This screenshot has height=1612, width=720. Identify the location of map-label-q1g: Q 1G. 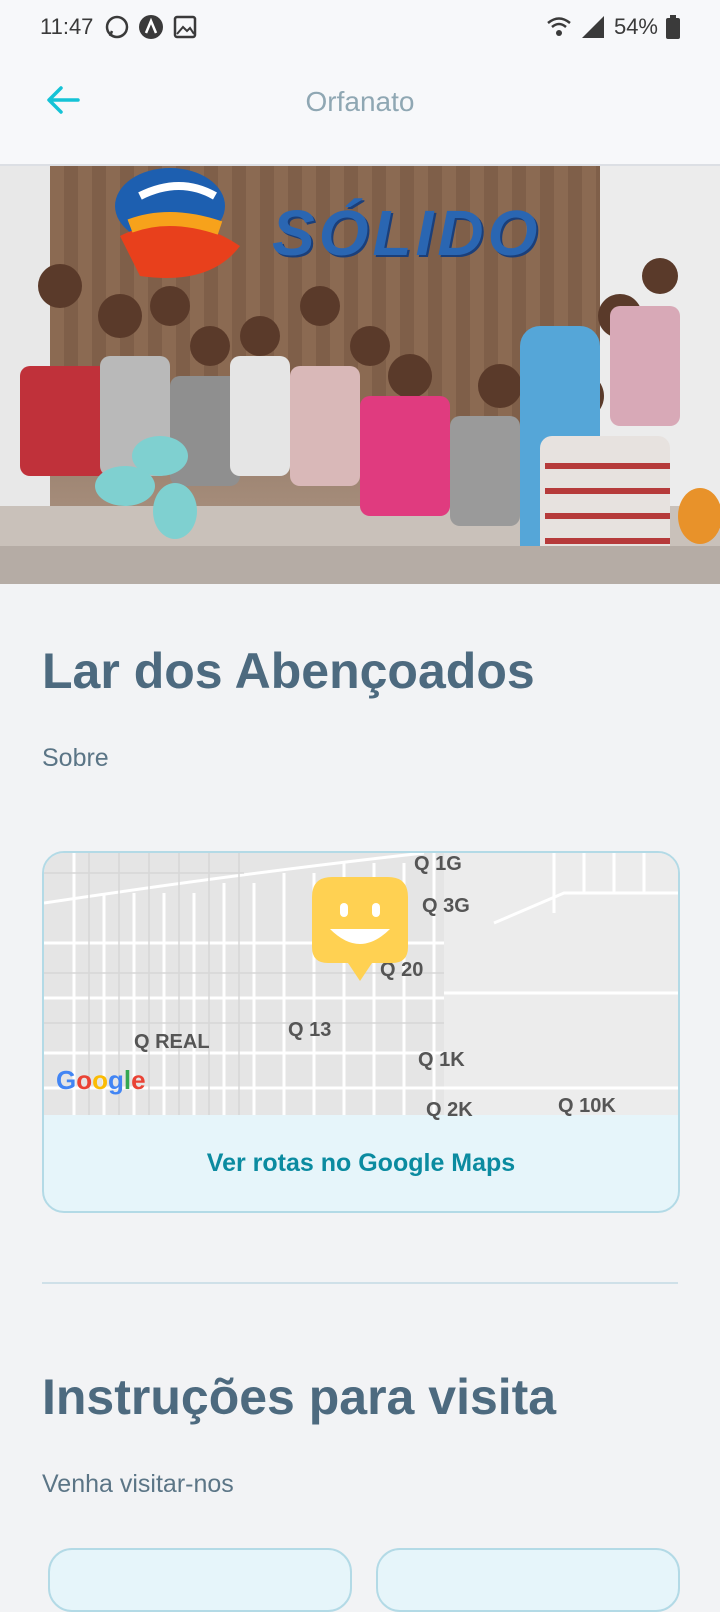
(438, 864).